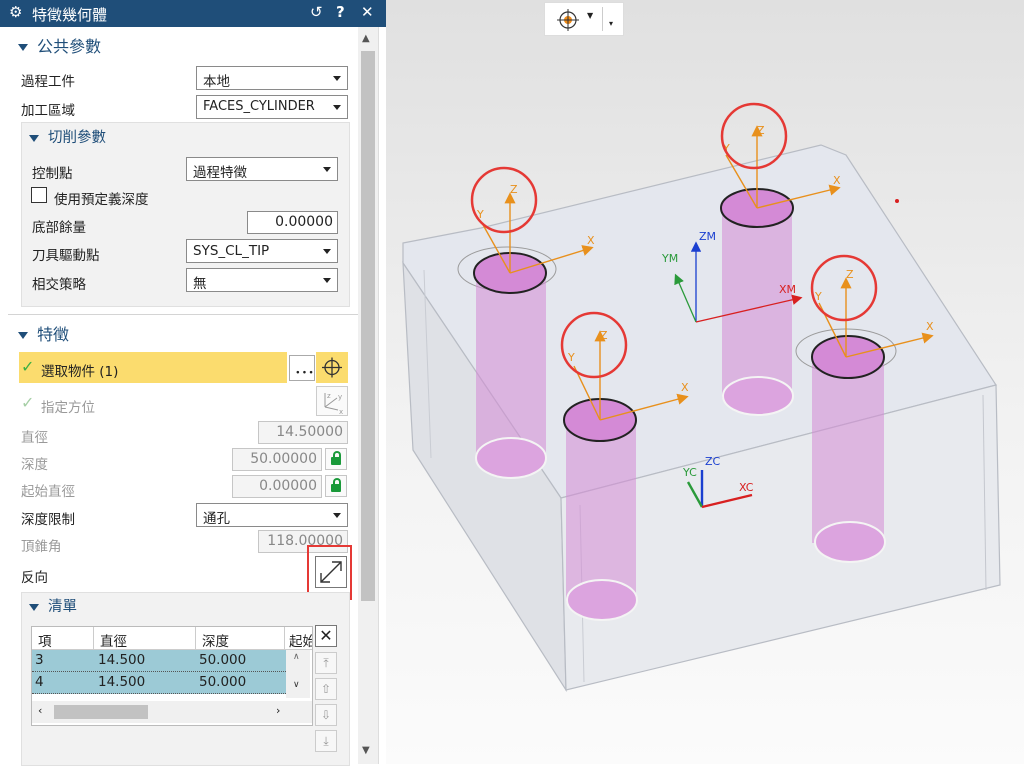  Describe the element at coordinates (340, 397) in the screenshot. I see `svg-text: y` at that location.